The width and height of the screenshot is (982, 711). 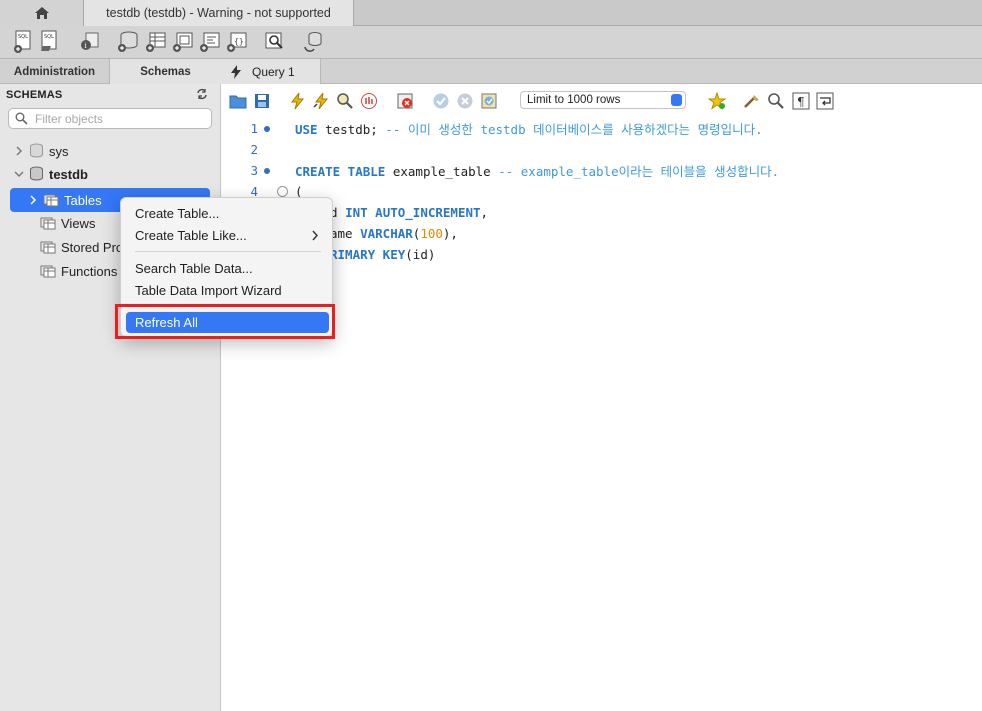 What do you see at coordinates (601, 212) in the screenshot?
I see `code-line: d INT AUTO_INCREMENT,` at bounding box center [601, 212].